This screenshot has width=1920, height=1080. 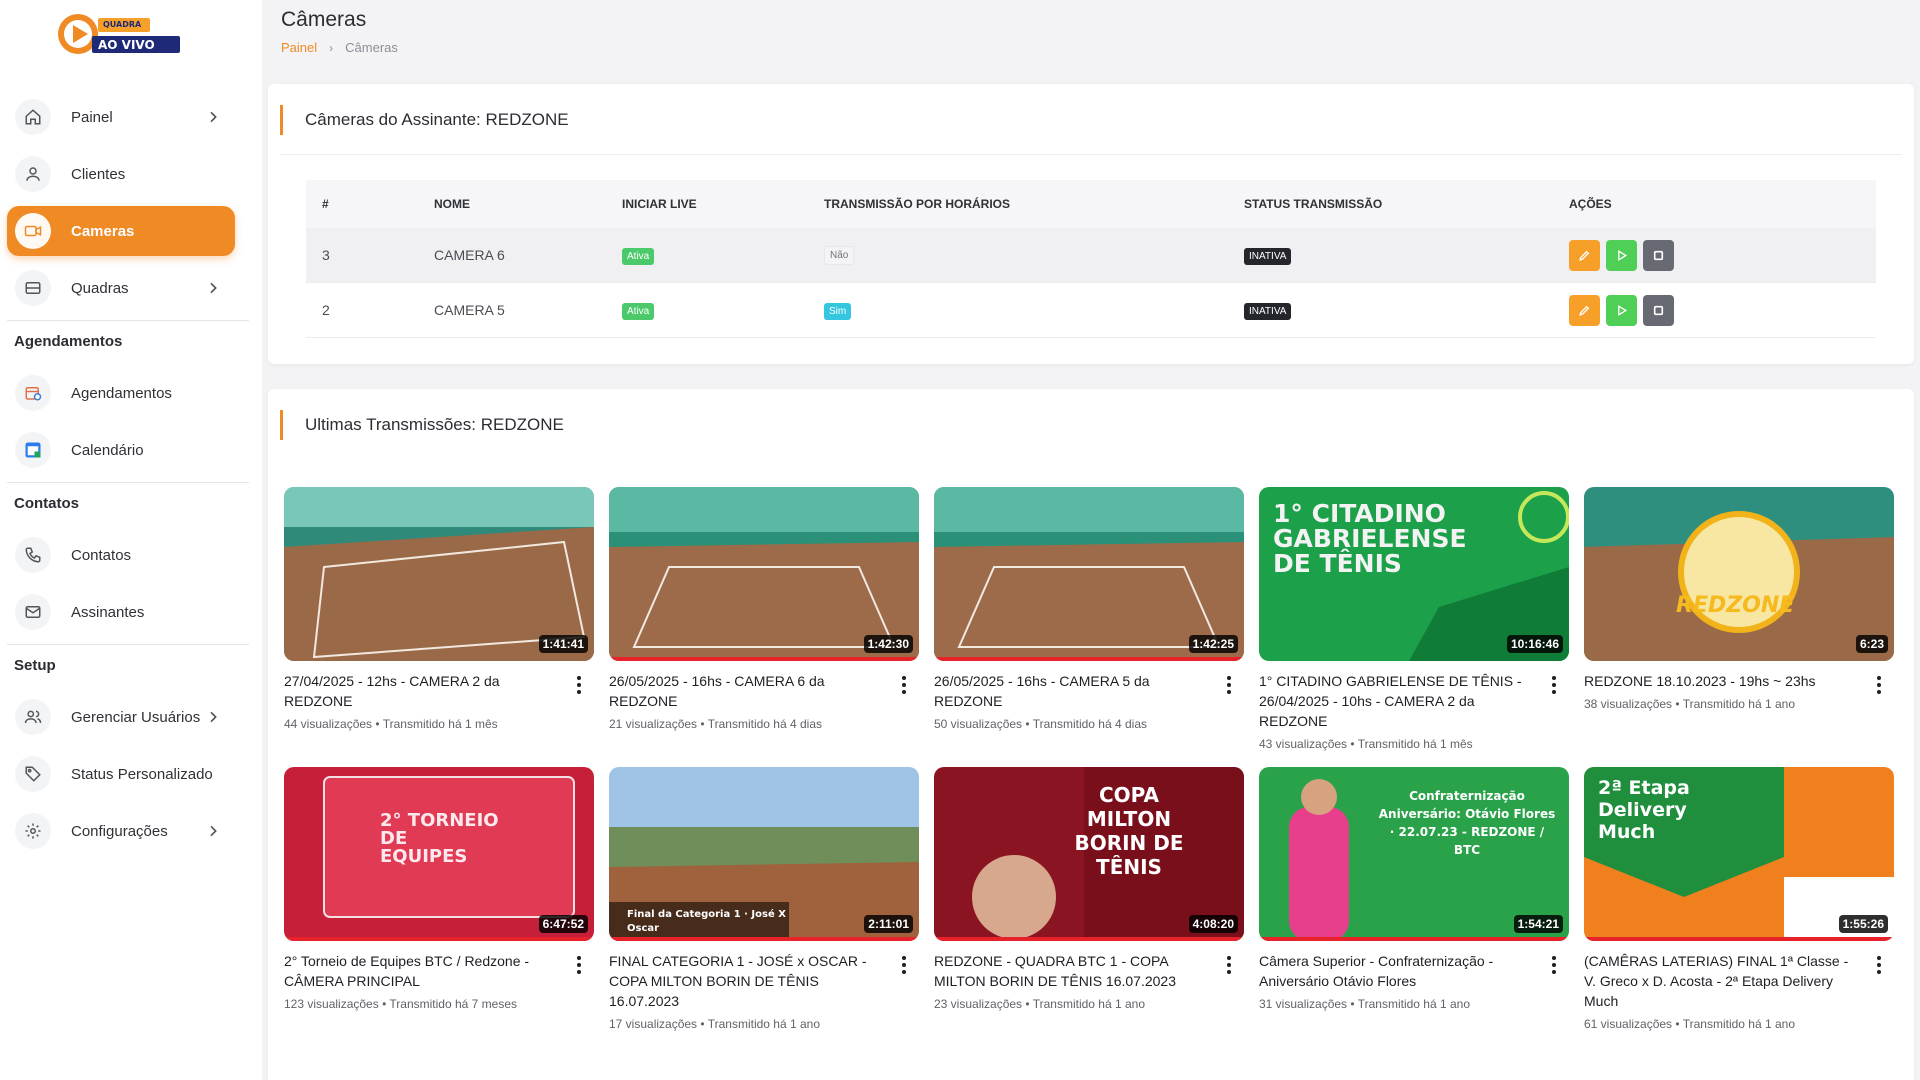 What do you see at coordinates (33, 288) in the screenshot?
I see `court-icon` at bounding box center [33, 288].